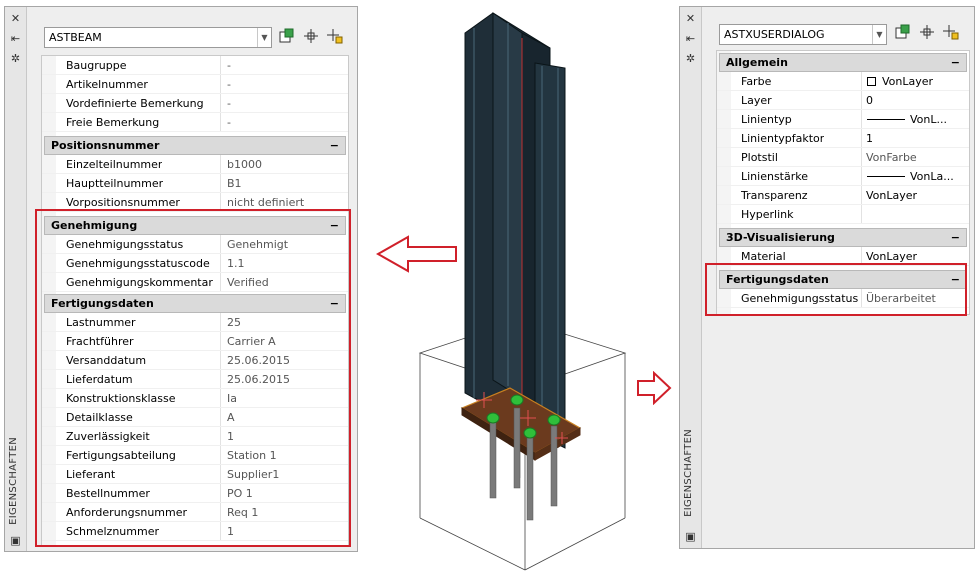 The width and height of the screenshot is (980, 578). What do you see at coordinates (843, 100) in the screenshot?
I see `property-row: Layer 0` at bounding box center [843, 100].